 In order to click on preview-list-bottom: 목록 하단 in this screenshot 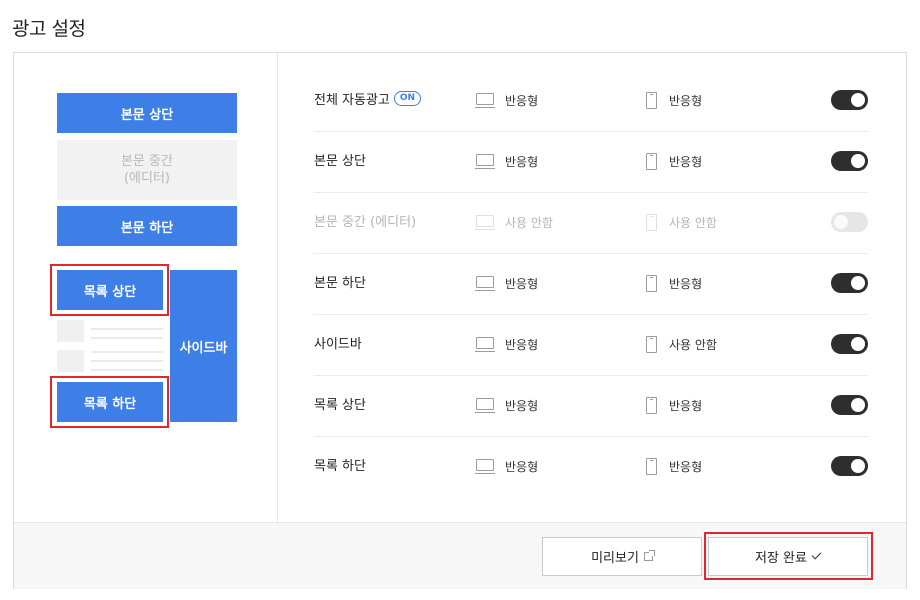, I will do `click(110, 402)`.